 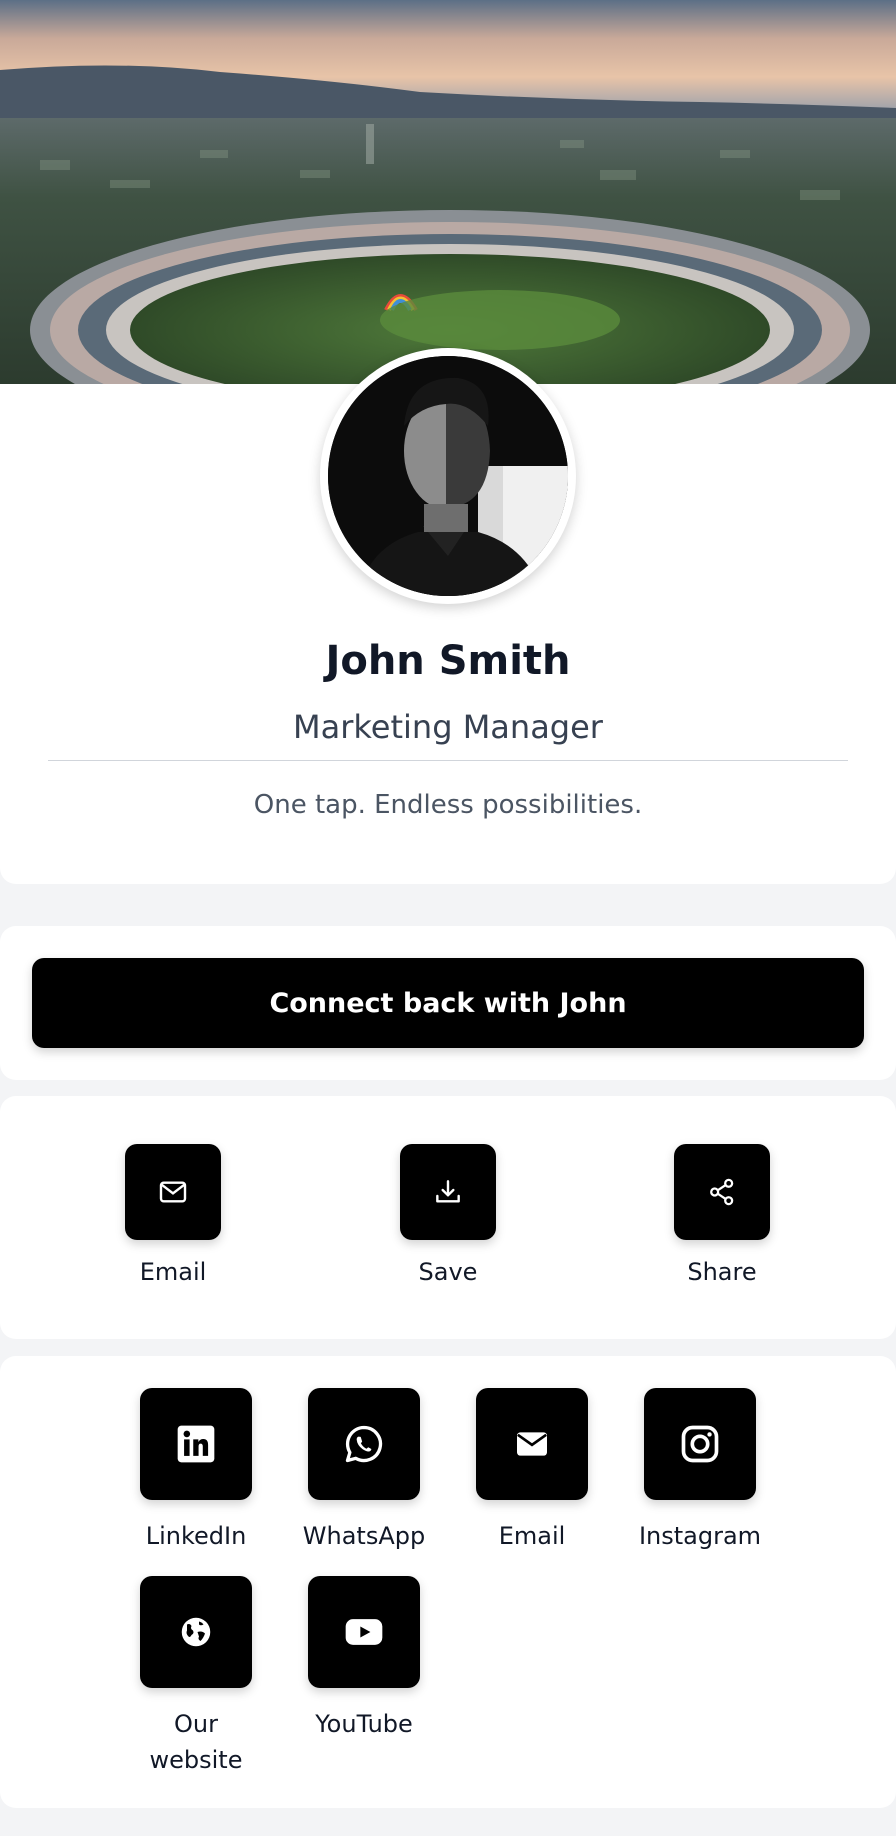 I want to click on share-action-label: Share, so click(x=722, y=1272).